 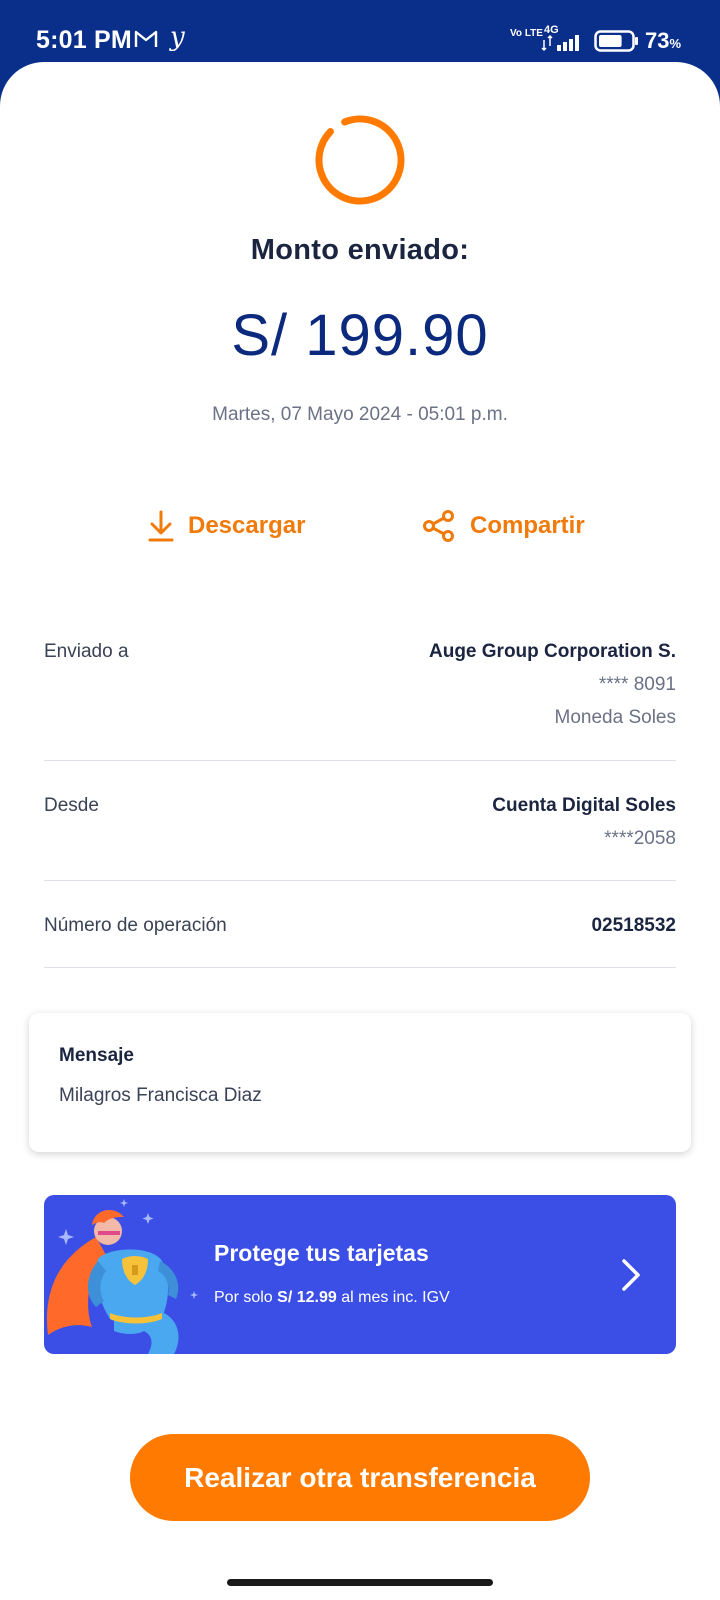 What do you see at coordinates (135, 925) in the screenshot?
I see `operation-label: Número de operación` at bounding box center [135, 925].